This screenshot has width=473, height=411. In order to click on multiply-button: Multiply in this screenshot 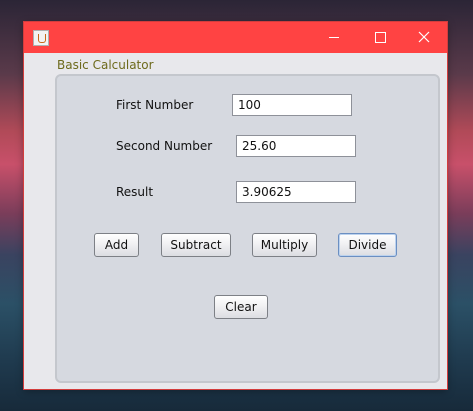, I will do `click(284, 245)`.